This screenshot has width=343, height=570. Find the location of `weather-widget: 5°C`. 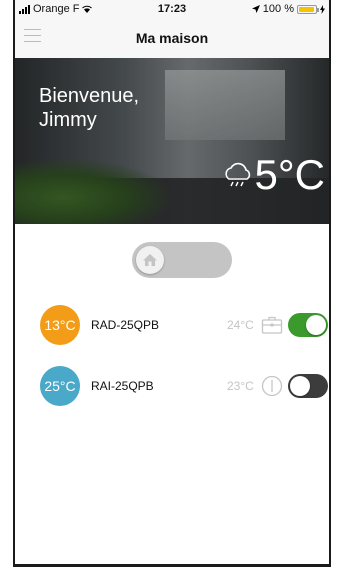

weather-widget: 5°C is located at coordinates (273, 175).